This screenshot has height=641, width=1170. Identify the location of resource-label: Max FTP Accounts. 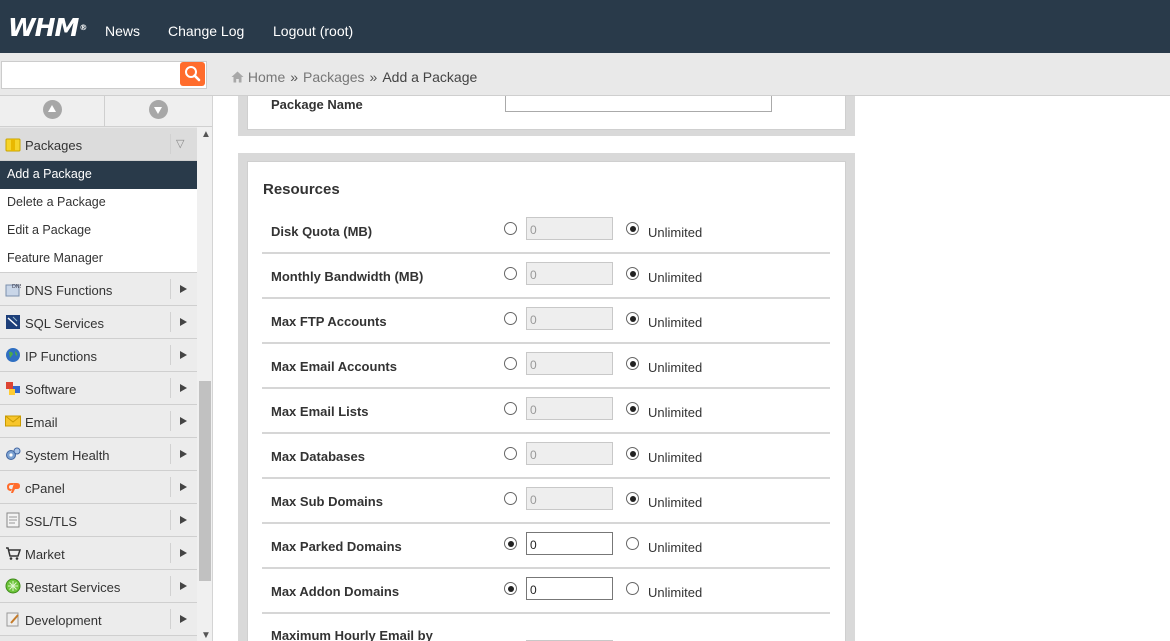
(329, 321).